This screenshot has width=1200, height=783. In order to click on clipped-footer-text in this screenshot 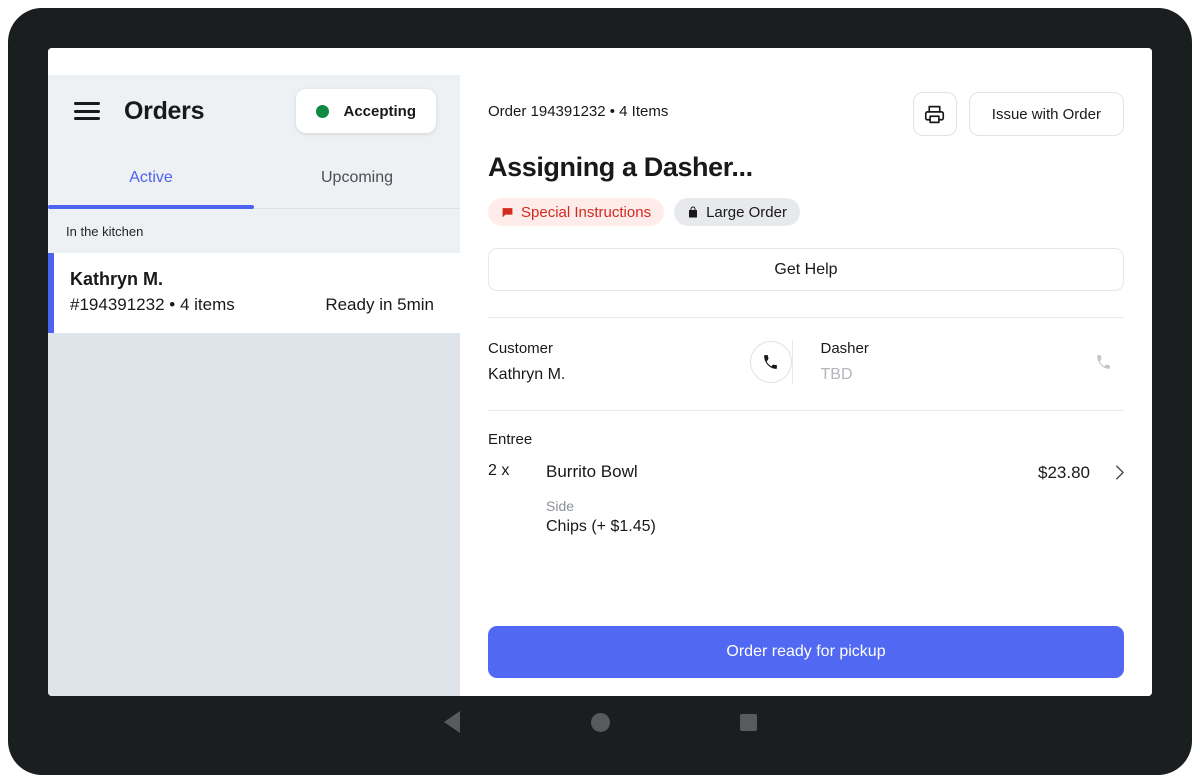, I will do `click(806, 566)`.